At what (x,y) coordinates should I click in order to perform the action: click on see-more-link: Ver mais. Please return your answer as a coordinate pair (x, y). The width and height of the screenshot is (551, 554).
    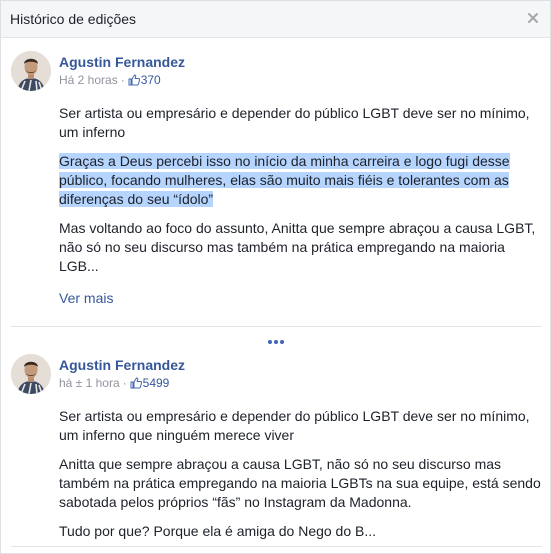
    Looking at the image, I should click on (300, 298).